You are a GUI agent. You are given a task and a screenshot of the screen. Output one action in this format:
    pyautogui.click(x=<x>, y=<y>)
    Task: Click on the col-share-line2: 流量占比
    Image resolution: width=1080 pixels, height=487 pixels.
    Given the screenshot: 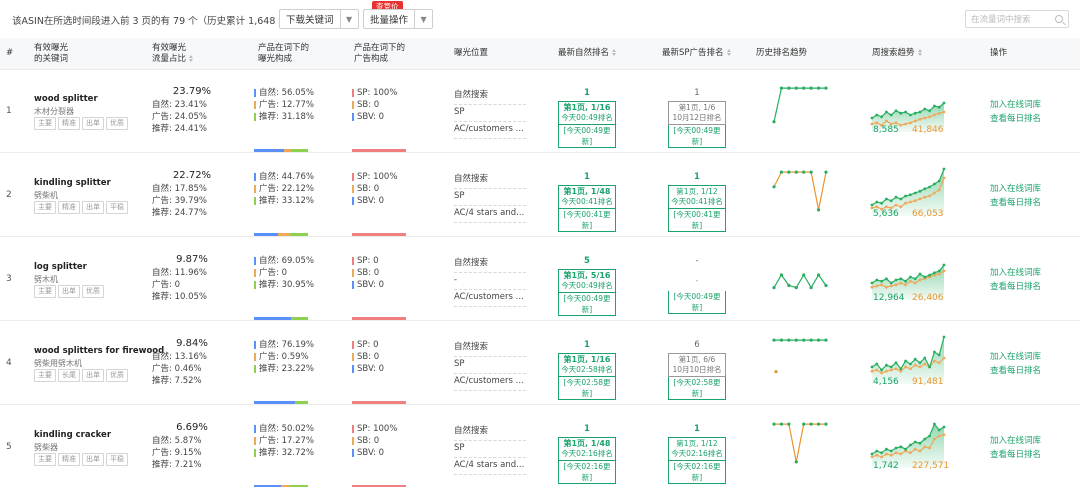 What is the action you would take?
    pyautogui.click(x=173, y=59)
    